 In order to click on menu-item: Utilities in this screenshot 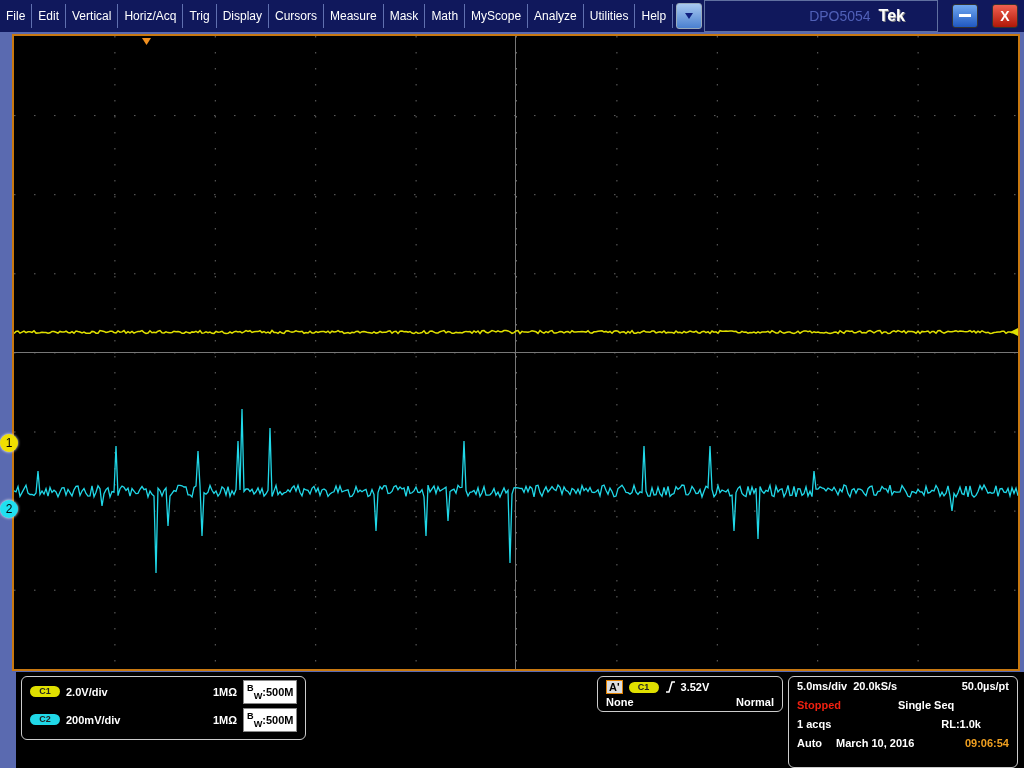, I will do `click(609, 16)`.